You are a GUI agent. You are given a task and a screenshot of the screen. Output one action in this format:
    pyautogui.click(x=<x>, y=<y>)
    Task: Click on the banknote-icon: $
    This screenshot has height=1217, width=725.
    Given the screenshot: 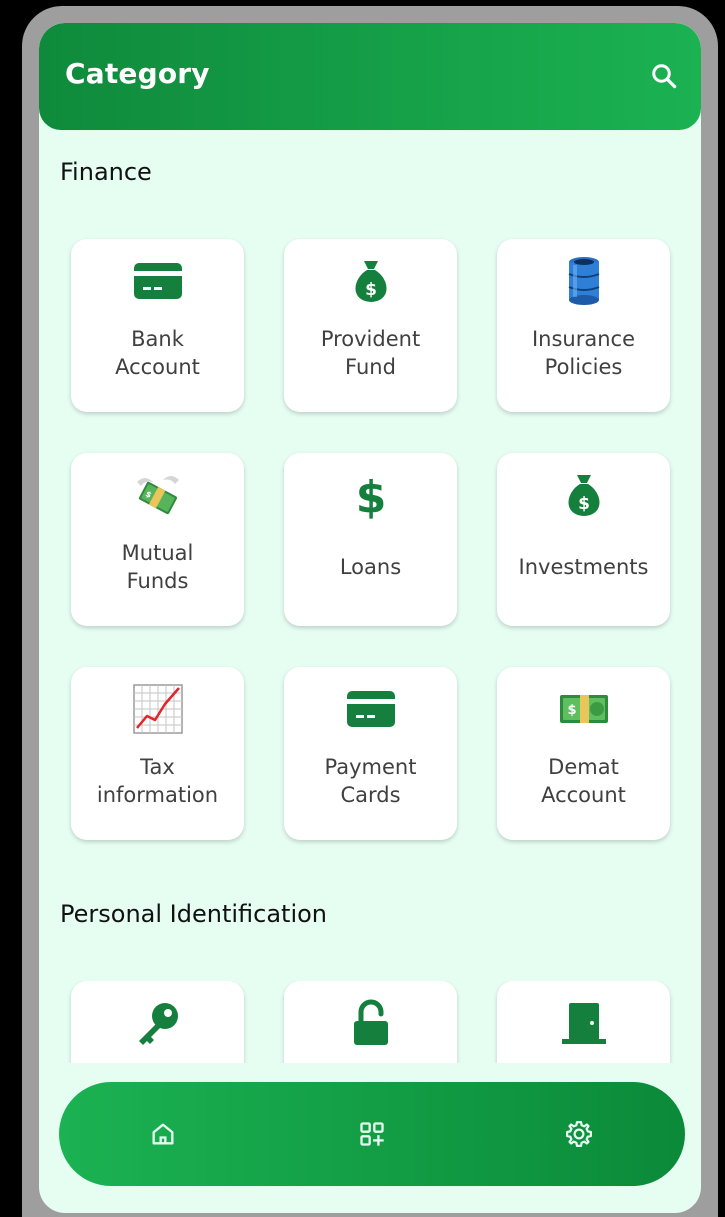 What is the action you would take?
    pyautogui.click(x=583, y=709)
    